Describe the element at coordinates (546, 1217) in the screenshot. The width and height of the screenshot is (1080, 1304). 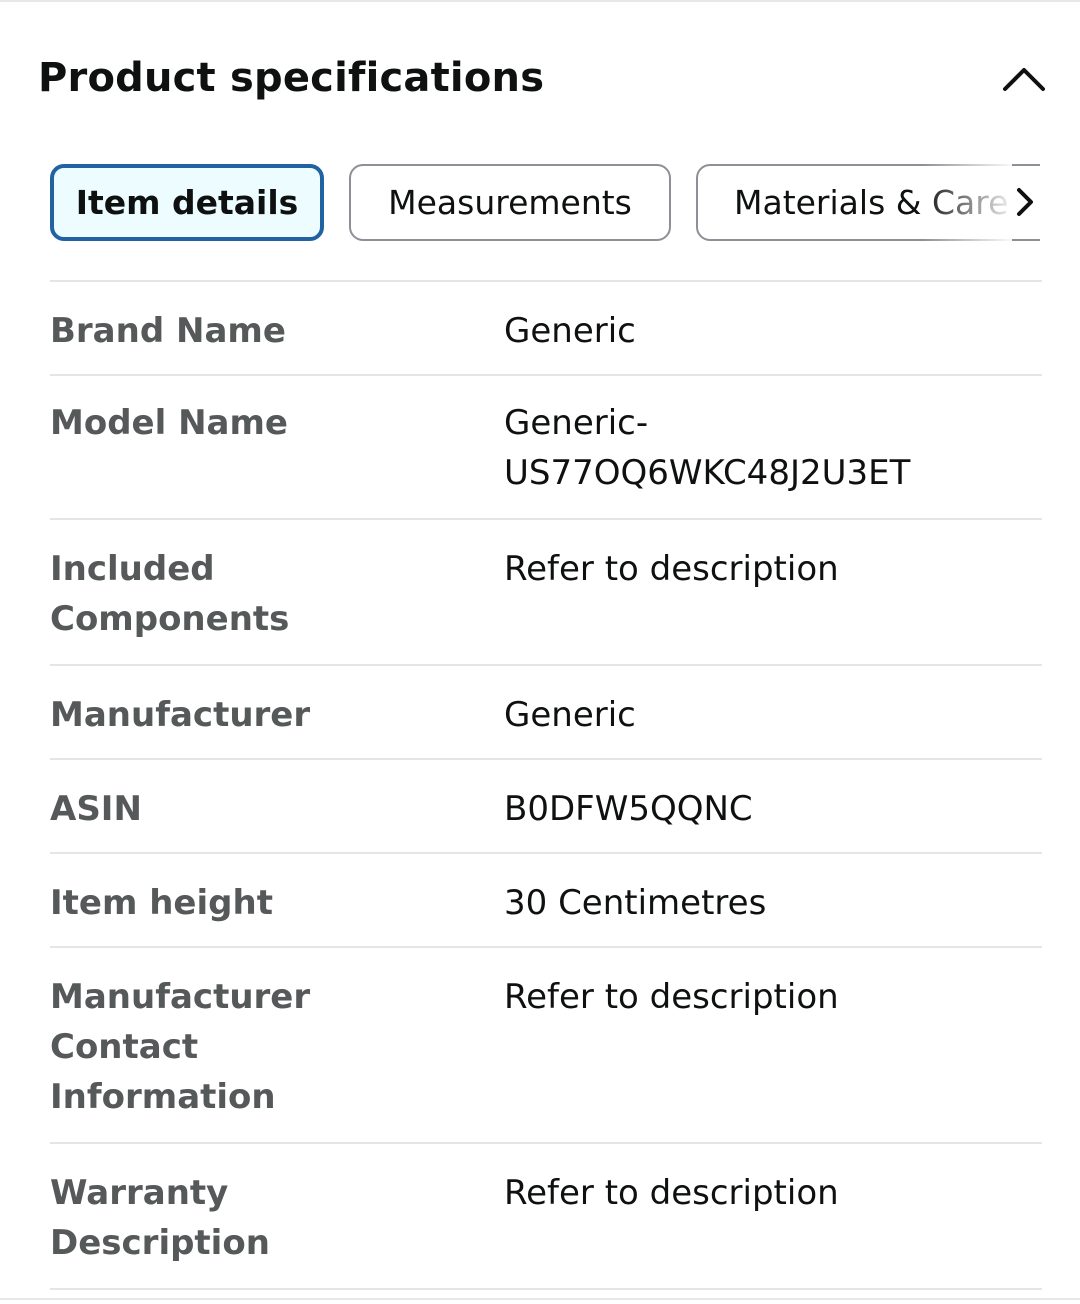
I see `spec-row: Warranty Description Refer to description` at that location.